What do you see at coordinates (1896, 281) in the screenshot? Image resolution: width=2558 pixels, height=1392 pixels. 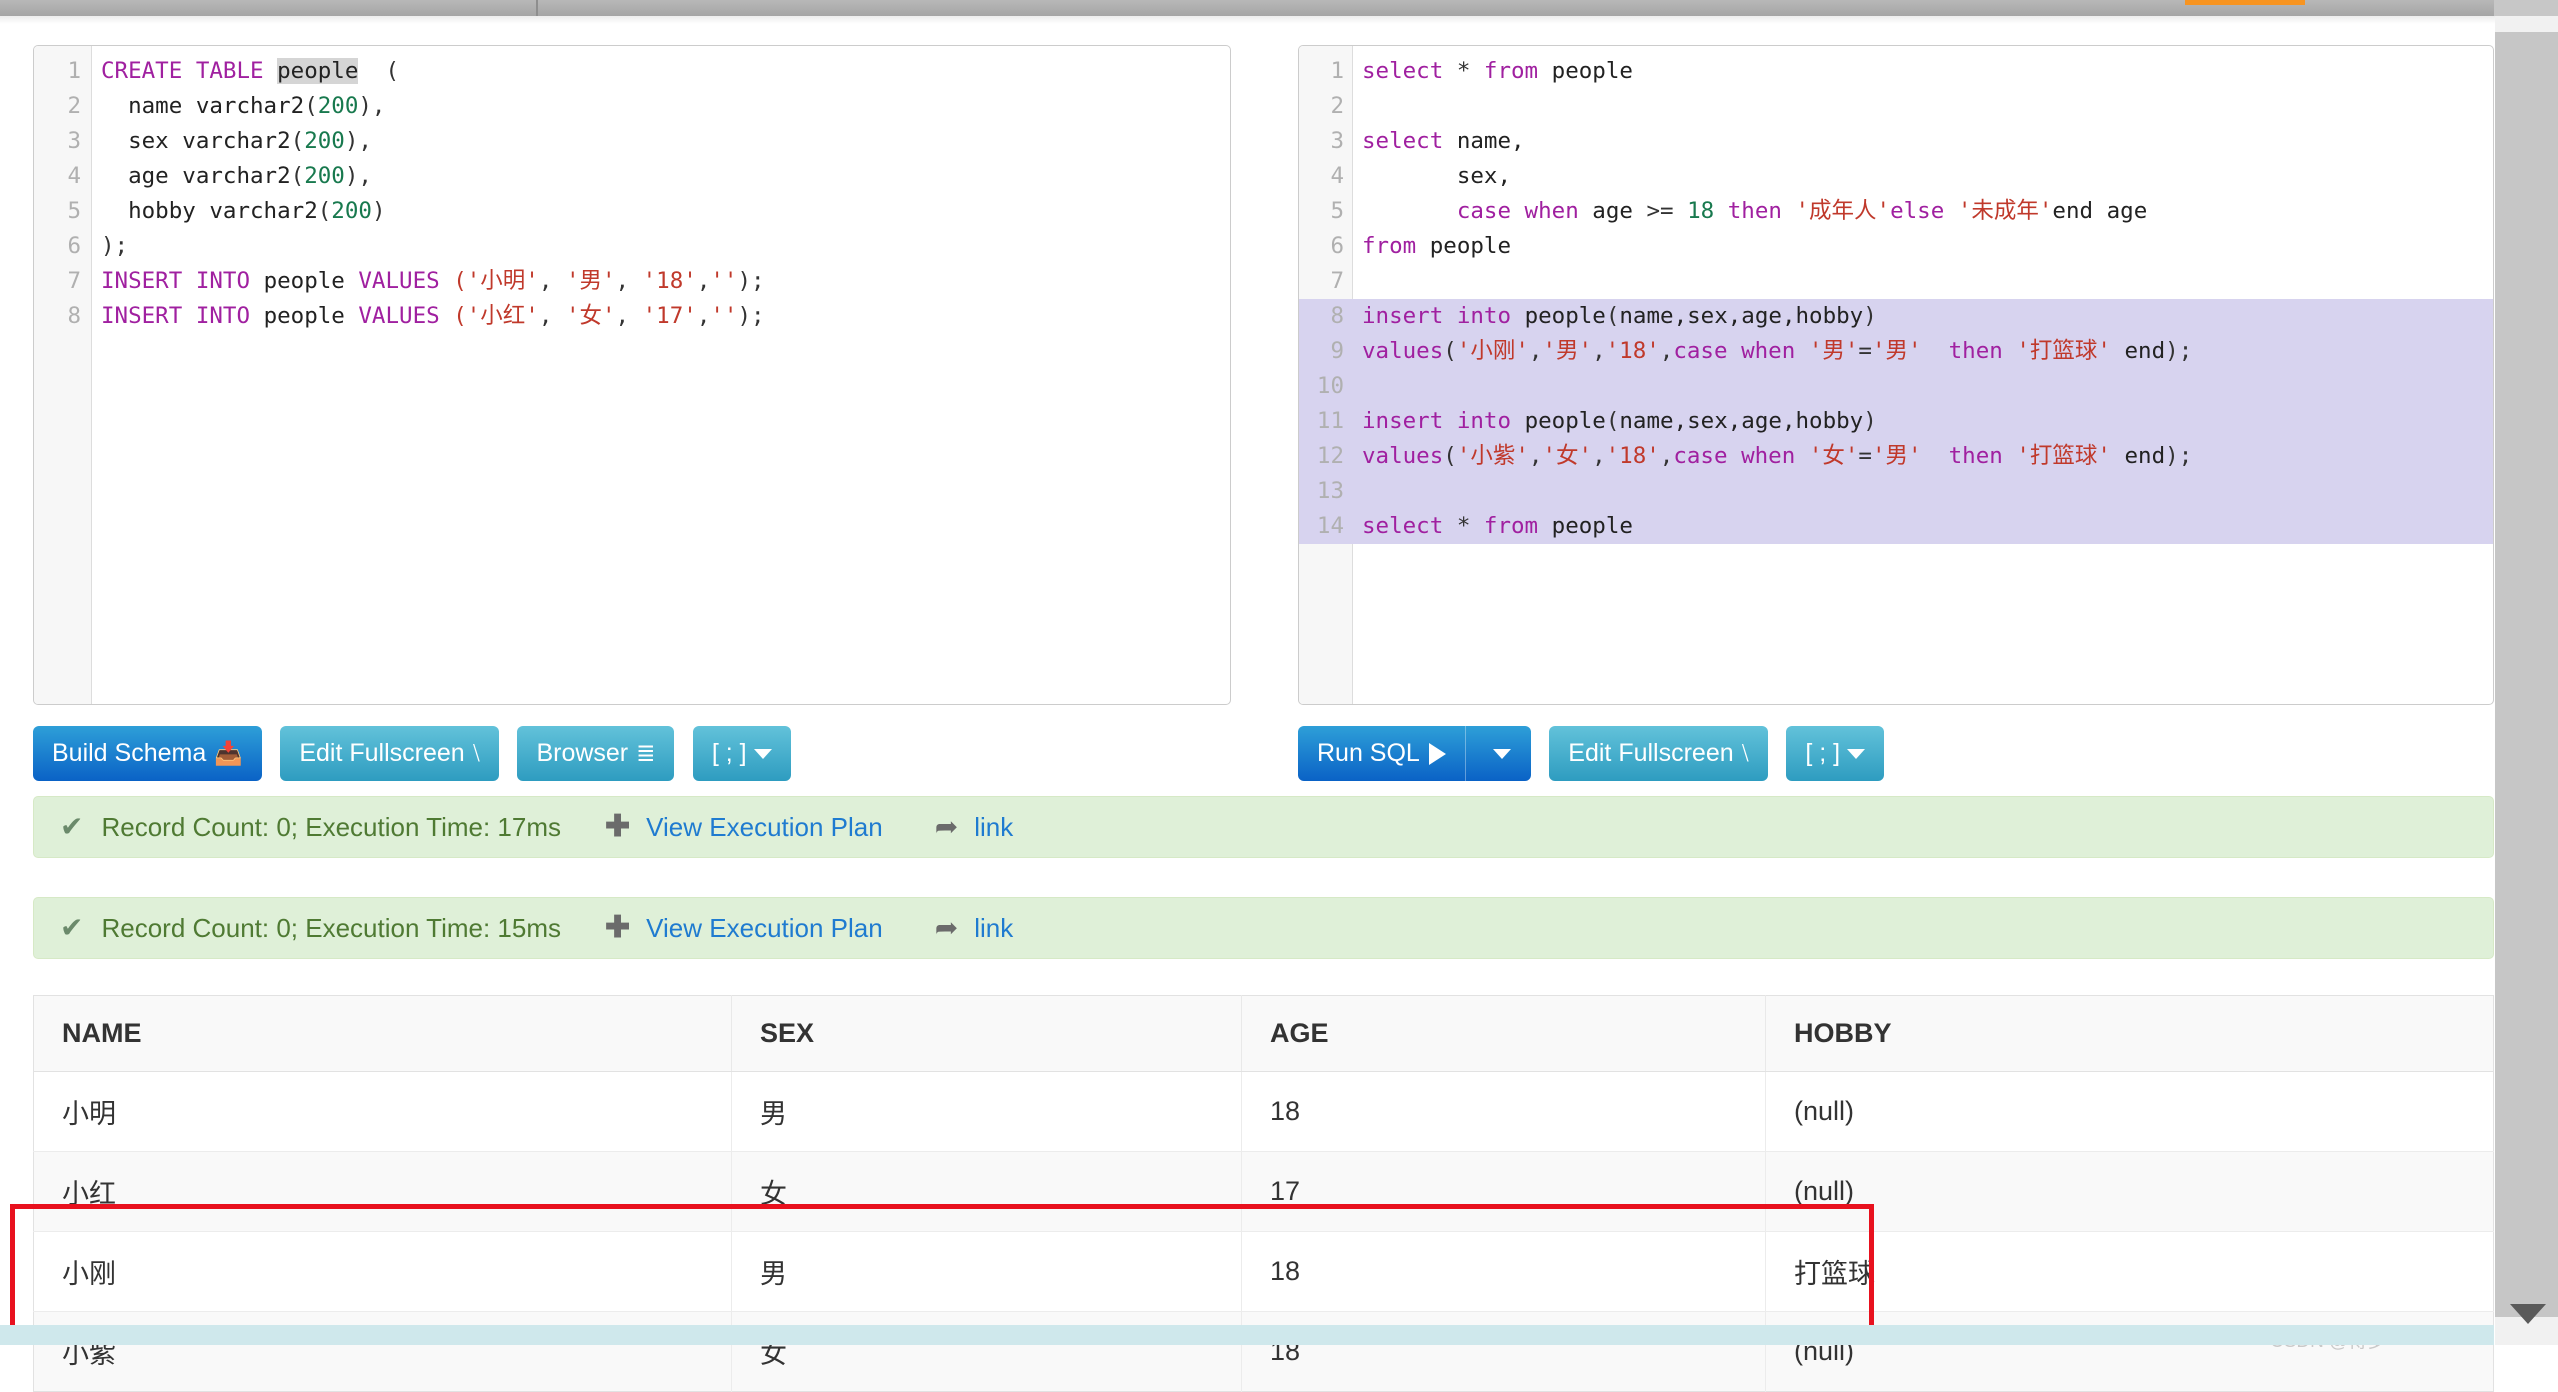 I see `code-line: 7` at bounding box center [1896, 281].